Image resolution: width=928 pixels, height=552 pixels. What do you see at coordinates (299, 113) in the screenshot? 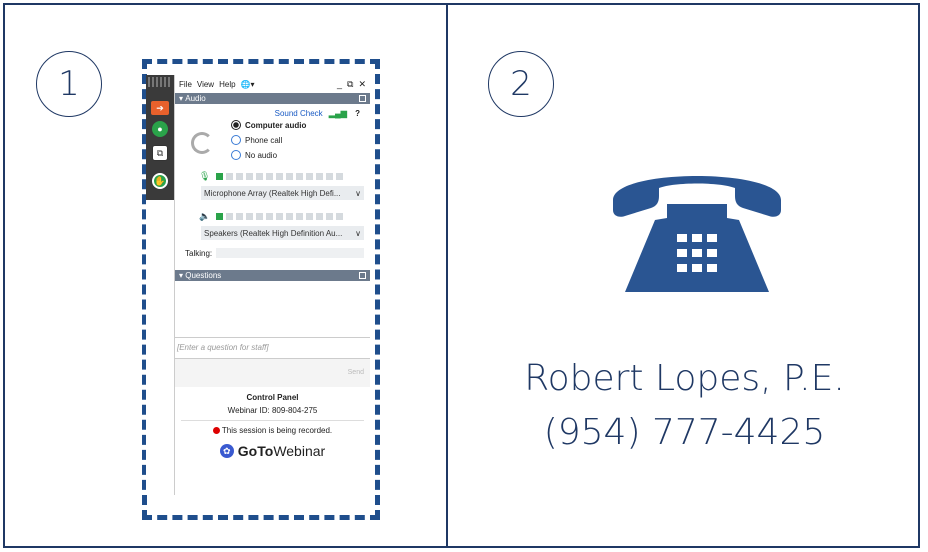
I see `sound-check-link: Sound Check` at bounding box center [299, 113].